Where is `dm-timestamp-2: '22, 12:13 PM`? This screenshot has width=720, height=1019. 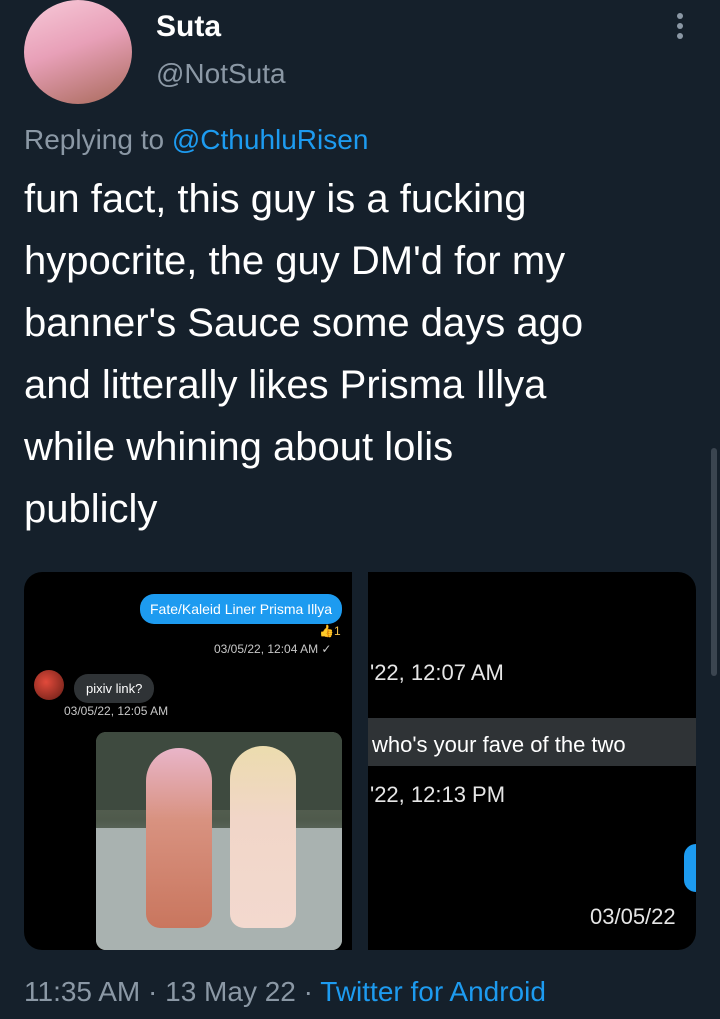 dm-timestamp-2: '22, 12:13 PM is located at coordinates (438, 794).